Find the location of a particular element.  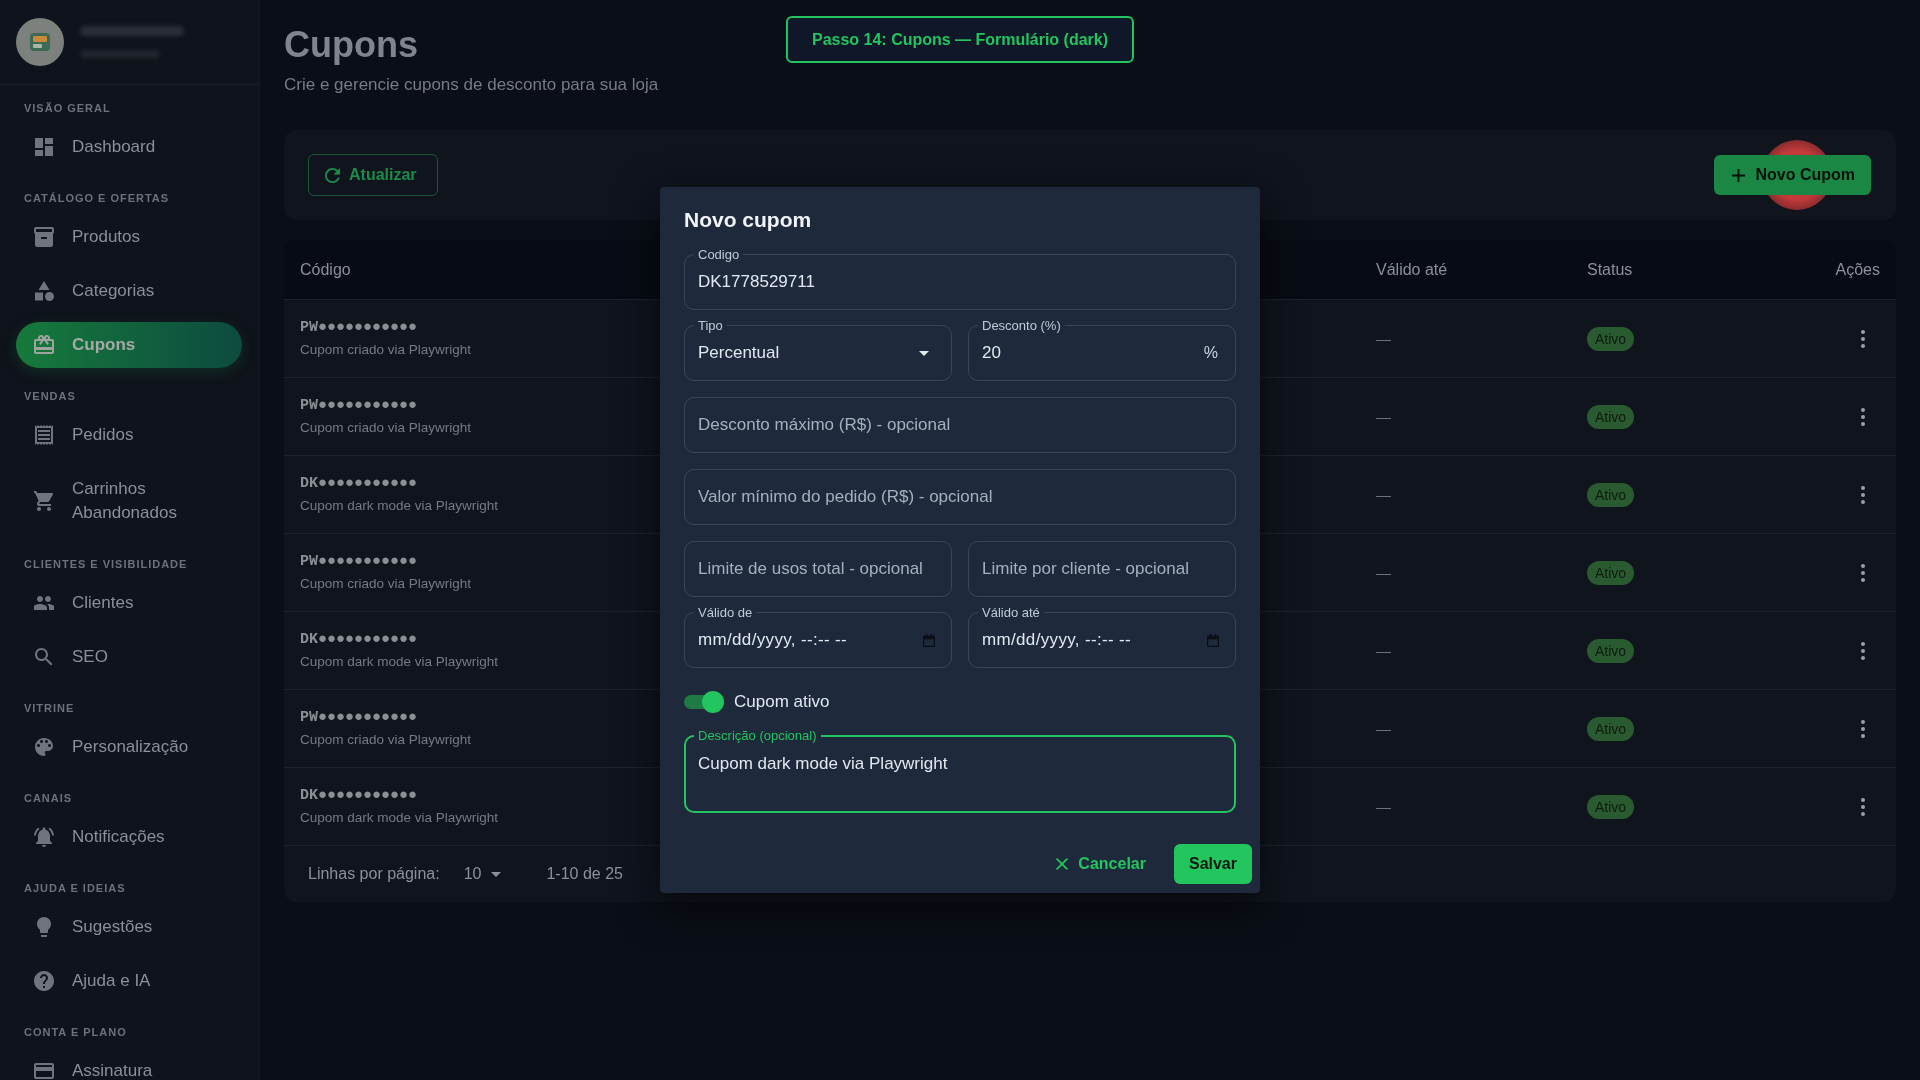

text-field: Valor mínimo do pedido (R$) - opcional is located at coordinates (960, 497).